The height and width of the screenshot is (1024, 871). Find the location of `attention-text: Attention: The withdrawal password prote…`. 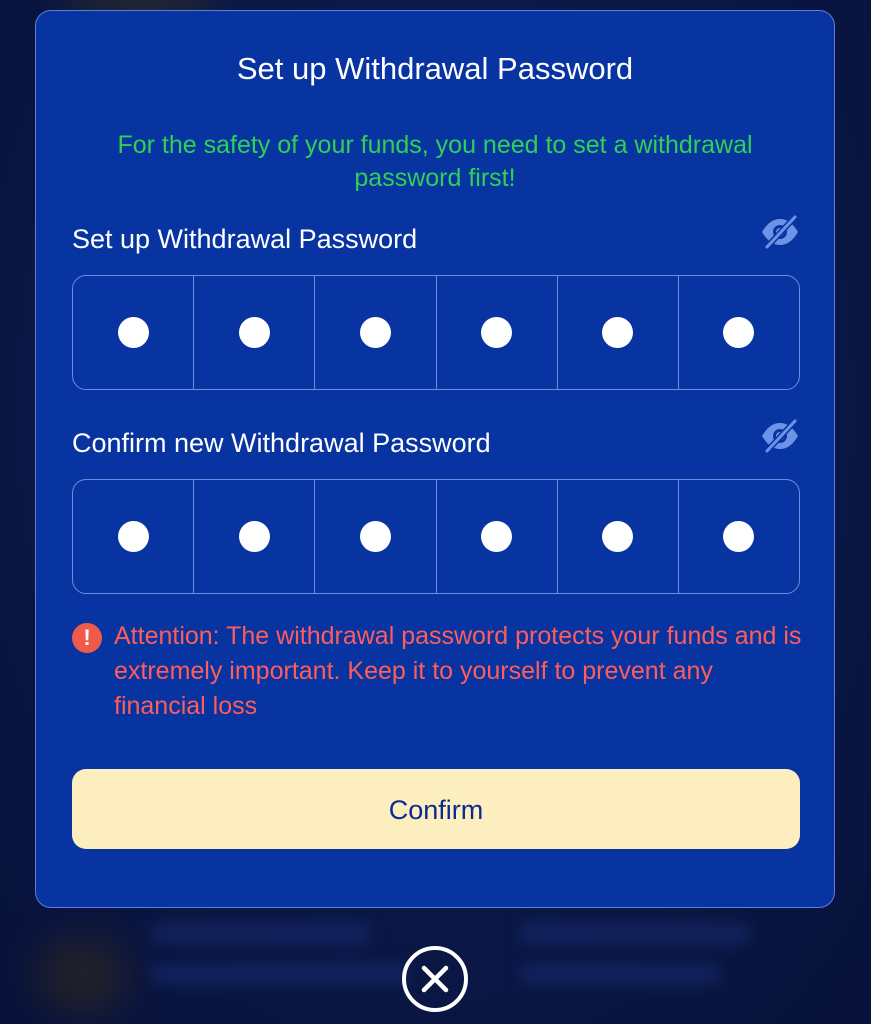

attention-text: Attention: The withdrawal password prote… is located at coordinates (458, 671).